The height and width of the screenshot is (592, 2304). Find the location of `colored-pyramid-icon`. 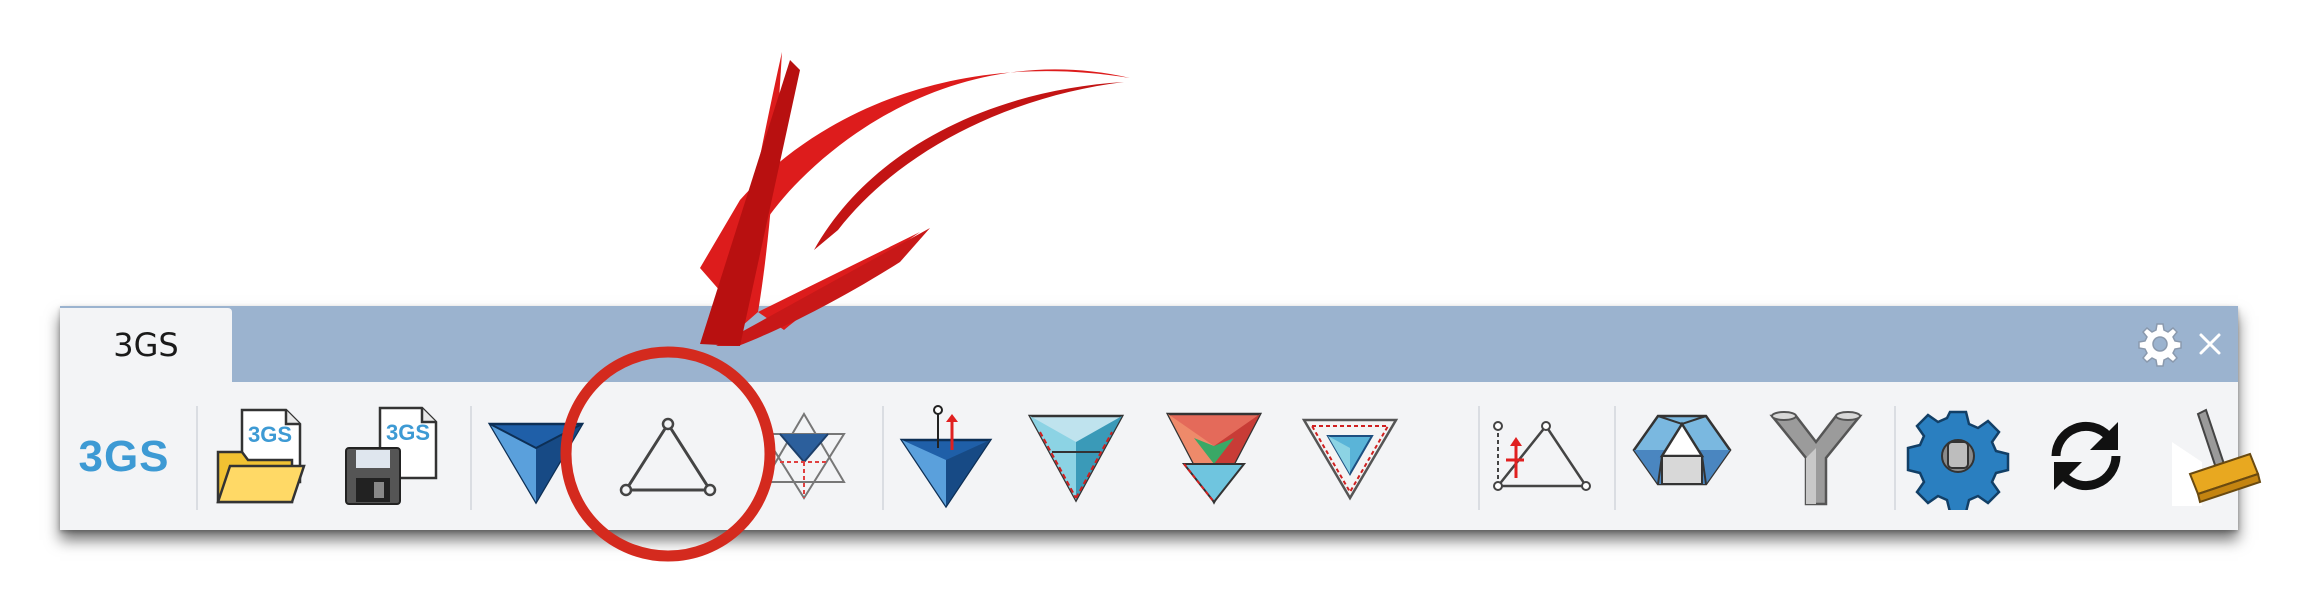

colored-pyramid-icon is located at coordinates (1214, 458).